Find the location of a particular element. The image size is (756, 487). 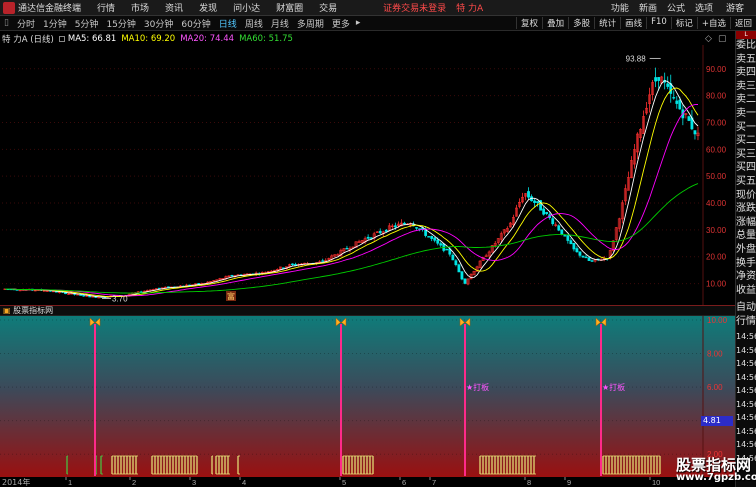

indicator-title: 股票指标网 is located at coordinates (33, 310).